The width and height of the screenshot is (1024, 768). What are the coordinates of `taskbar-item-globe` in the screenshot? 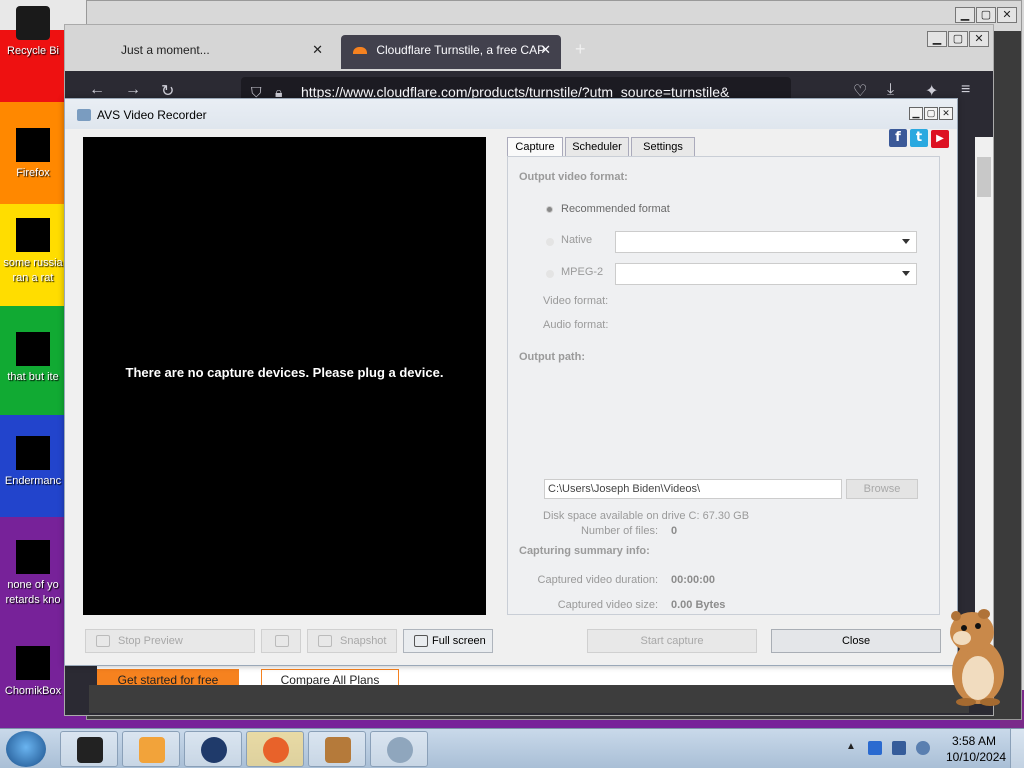 It's located at (213, 749).